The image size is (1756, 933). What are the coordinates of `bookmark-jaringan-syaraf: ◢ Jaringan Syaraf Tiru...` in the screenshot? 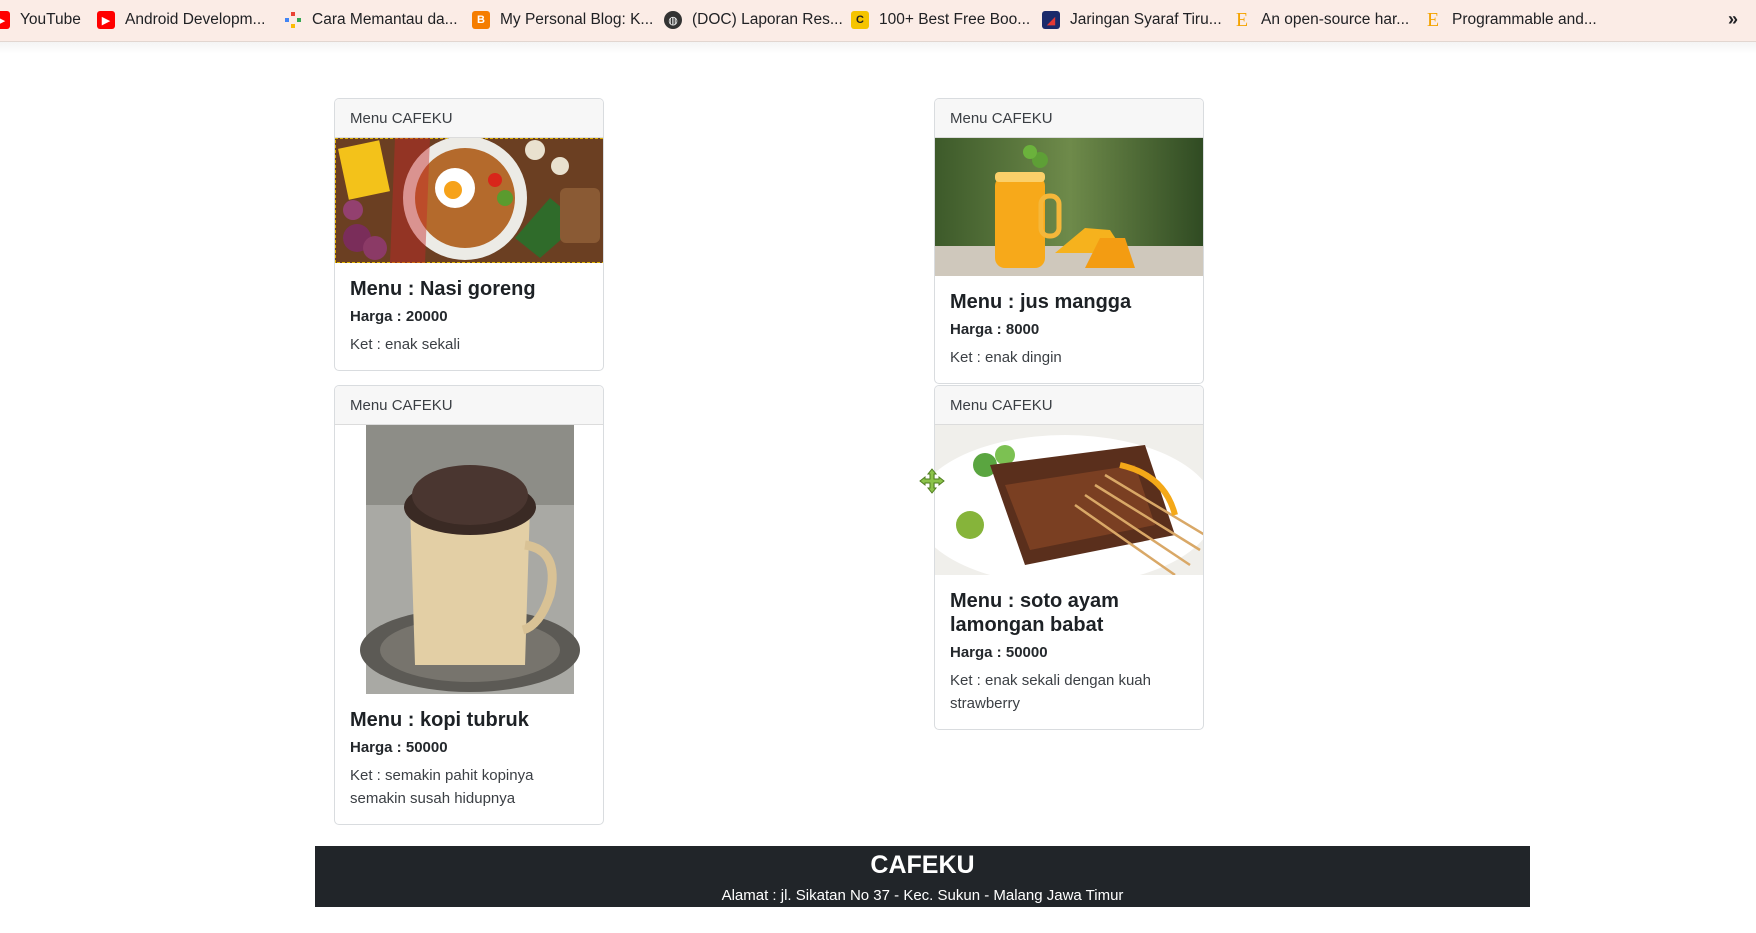 It's located at (1132, 20).